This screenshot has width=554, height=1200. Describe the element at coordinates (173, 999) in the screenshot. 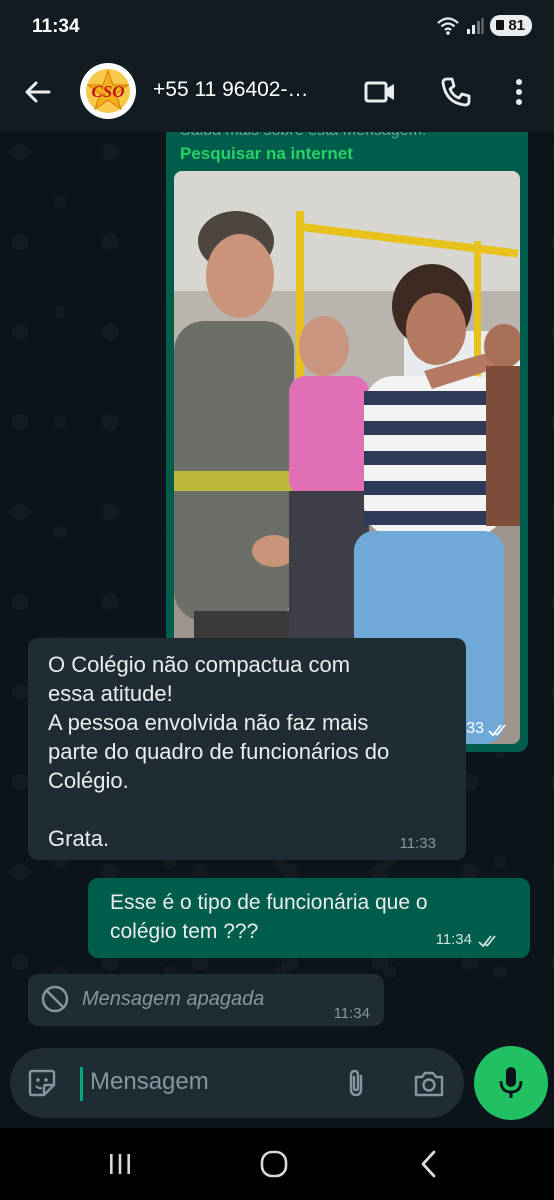

I see `deleted-message-text: Mensagem apagada` at that location.